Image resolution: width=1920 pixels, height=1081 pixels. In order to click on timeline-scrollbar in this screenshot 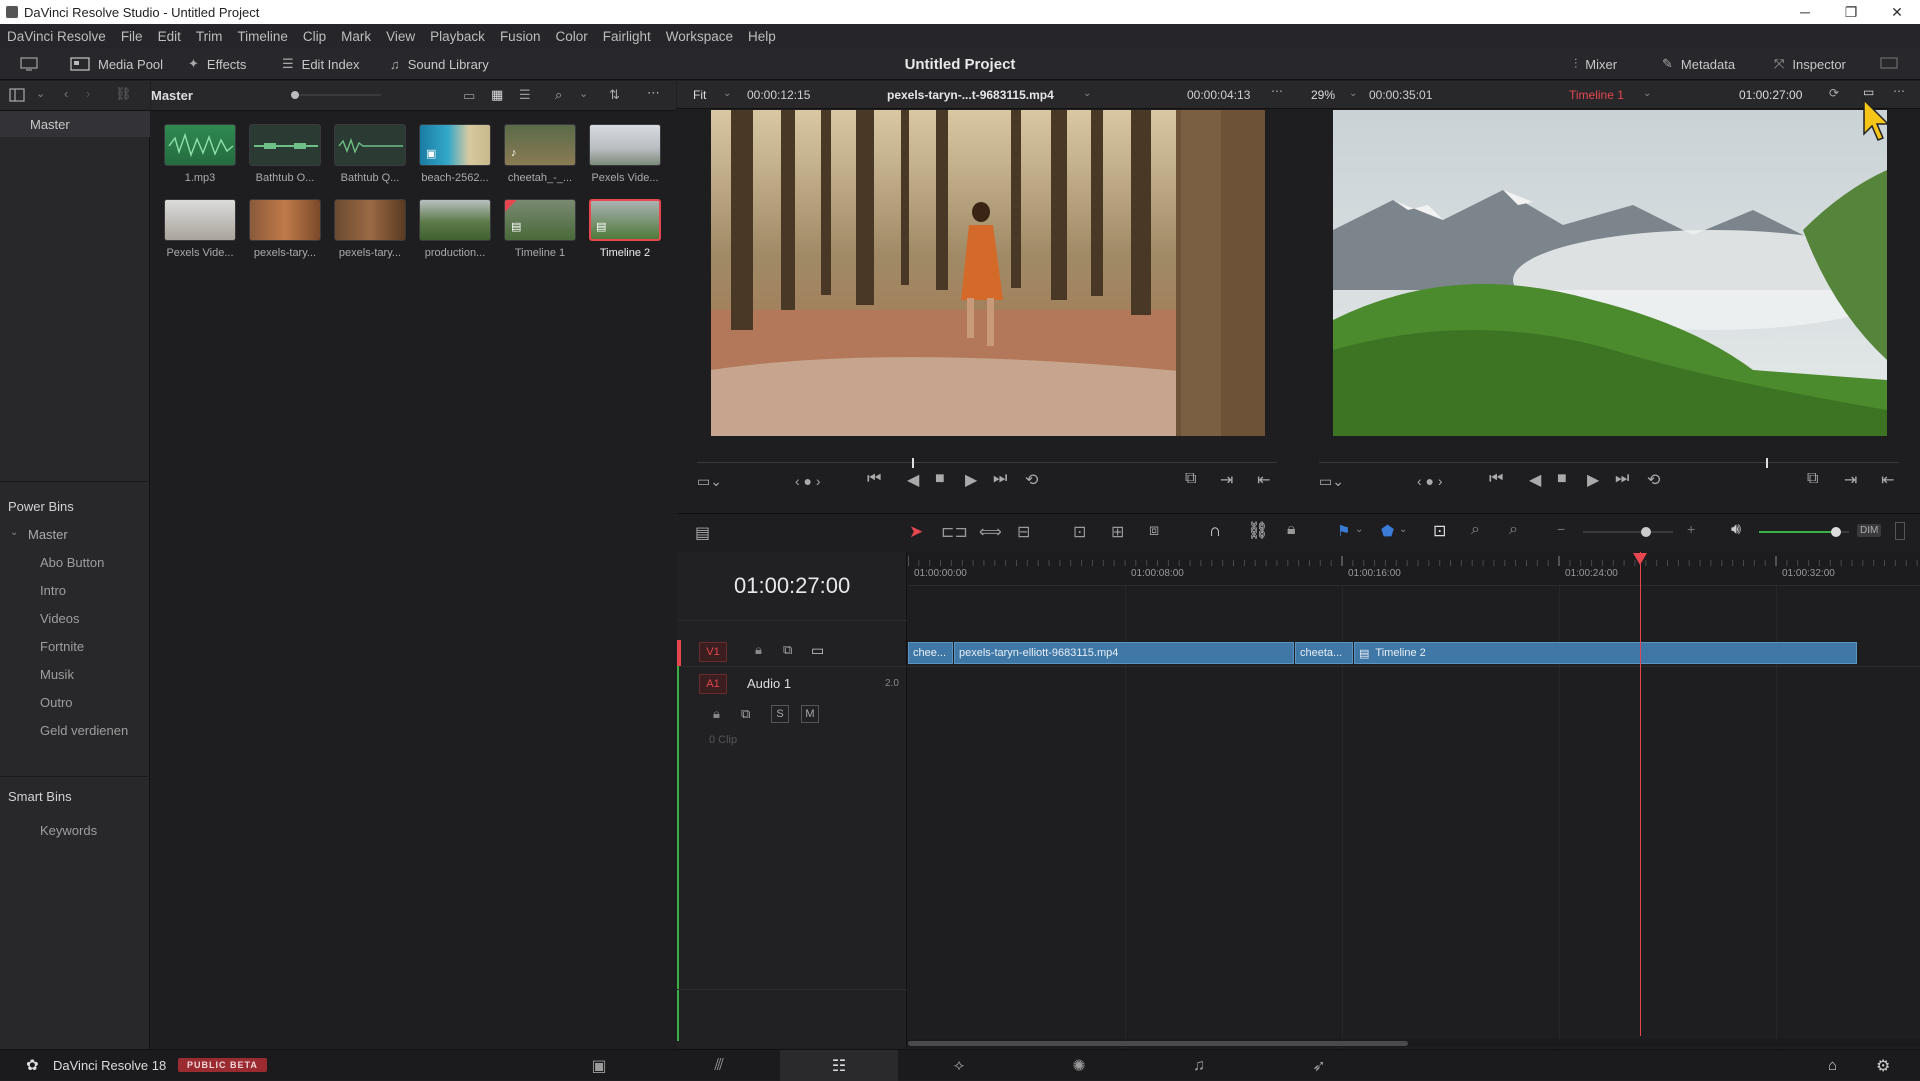, I will do `click(1414, 1043)`.